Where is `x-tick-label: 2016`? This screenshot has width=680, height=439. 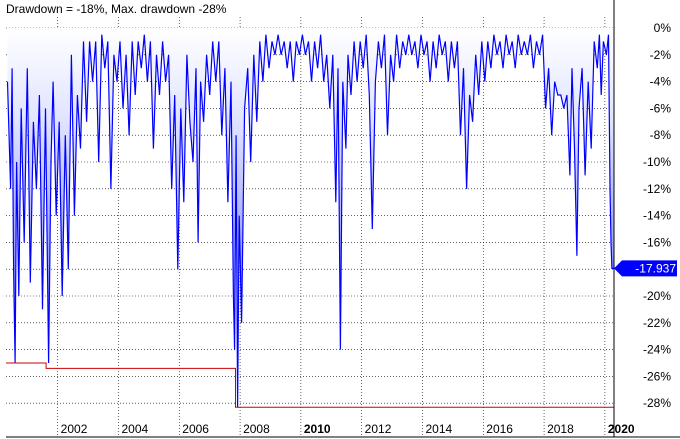 x-tick-label: 2016 is located at coordinates (499, 429).